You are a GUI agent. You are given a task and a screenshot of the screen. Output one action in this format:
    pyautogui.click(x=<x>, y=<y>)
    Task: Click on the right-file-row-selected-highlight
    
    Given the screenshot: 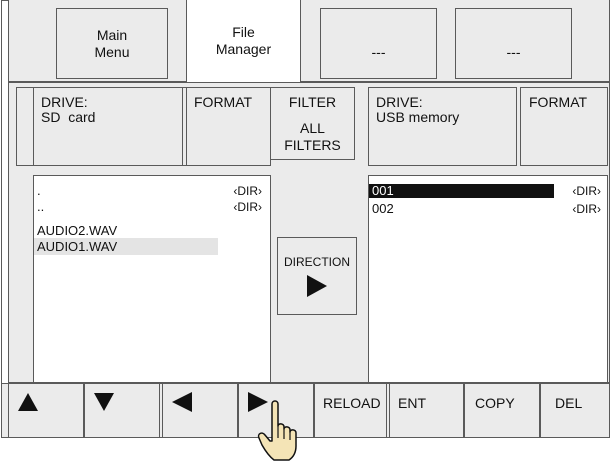 What is the action you would take?
    pyautogui.click(x=461, y=191)
    